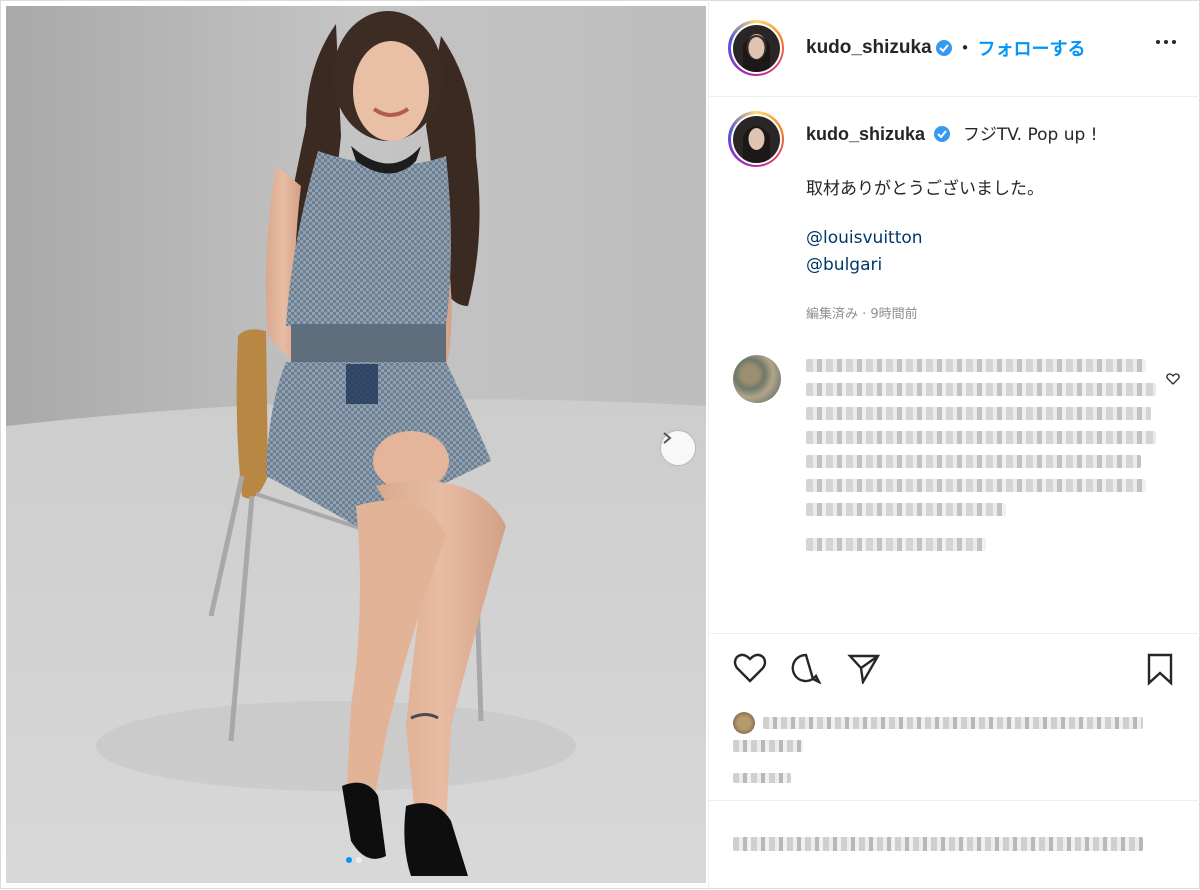  What do you see at coordinates (864, 668) in the screenshot?
I see `share-icon` at bounding box center [864, 668].